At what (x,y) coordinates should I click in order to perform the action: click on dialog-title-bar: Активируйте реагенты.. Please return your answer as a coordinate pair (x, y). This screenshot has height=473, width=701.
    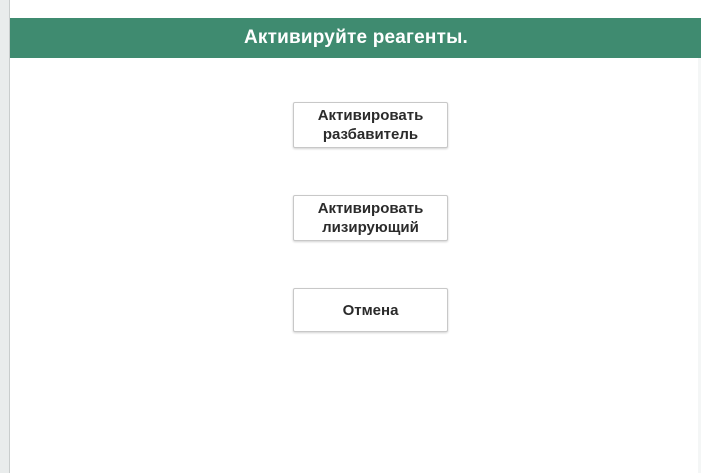
    Looking at the image, I should click on (355, 38).